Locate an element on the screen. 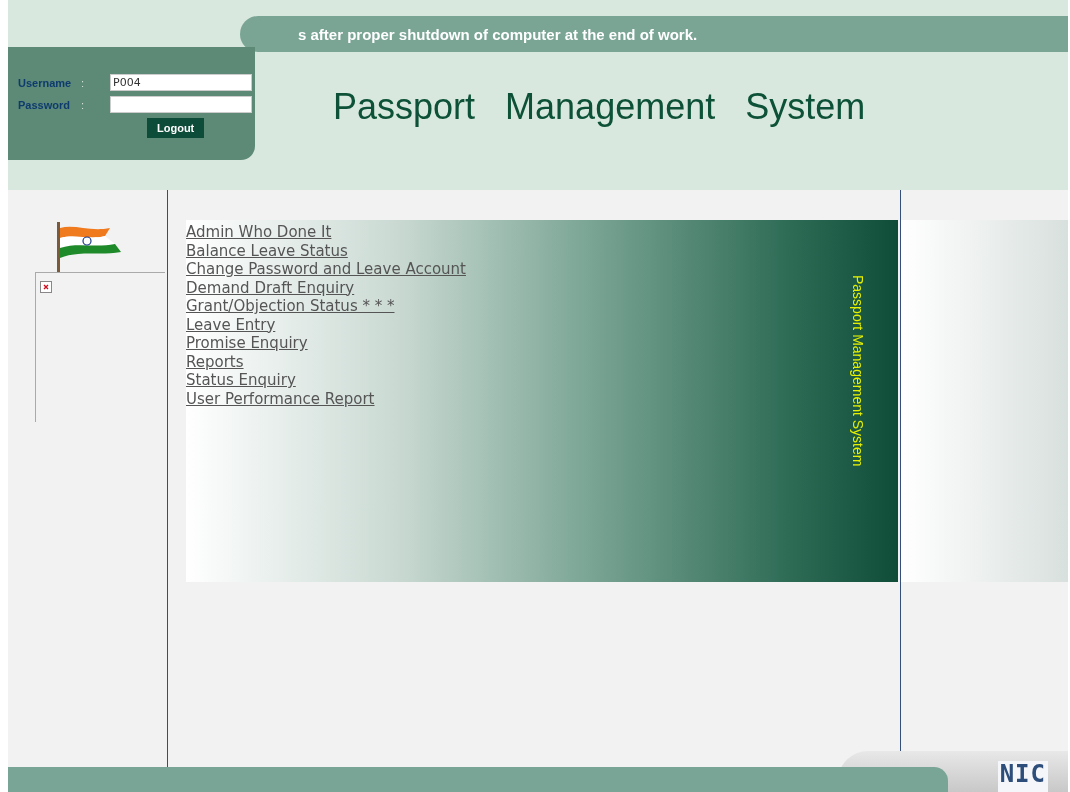 The width and height of the screenshot is (1070, 792). username-field: P004 is located at coordinates (181, 82).